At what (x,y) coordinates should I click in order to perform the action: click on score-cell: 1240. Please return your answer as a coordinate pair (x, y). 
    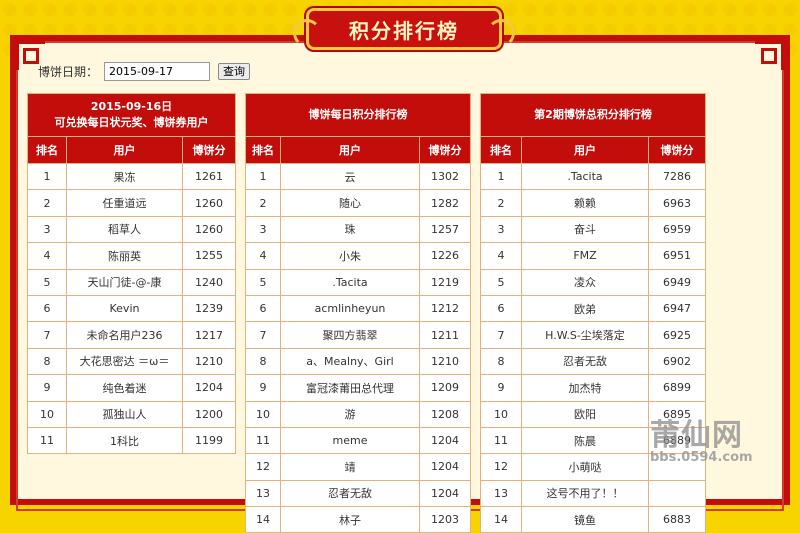
    Looking at the image, I should click on (209, 282).